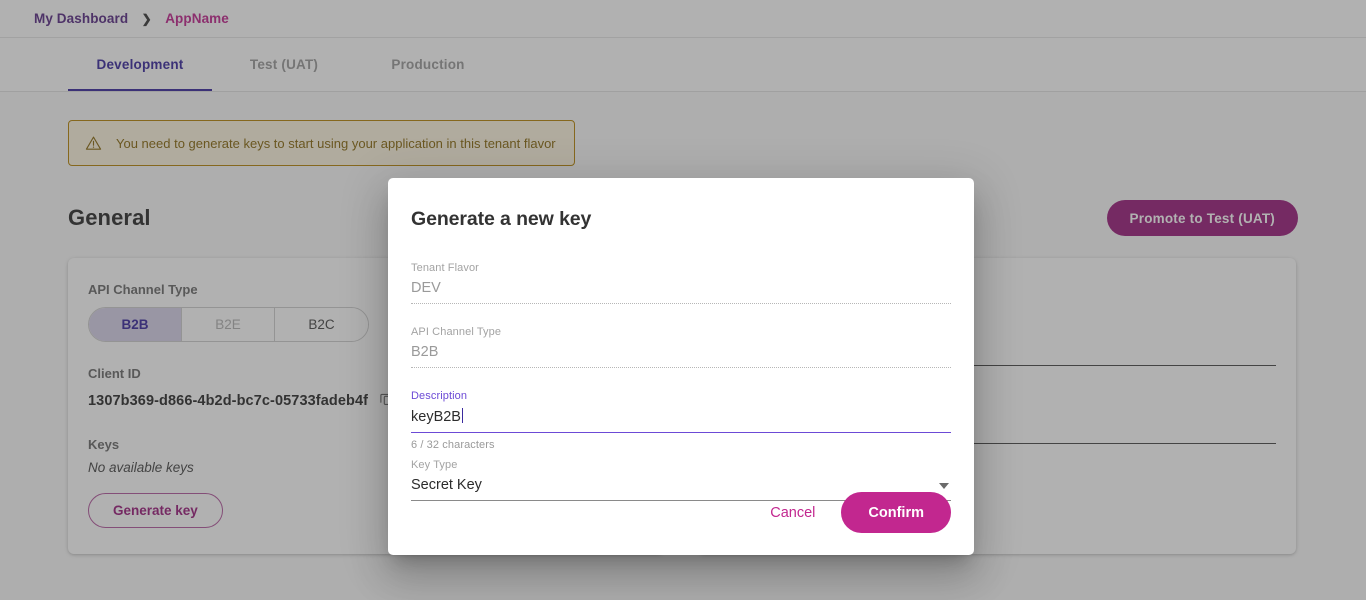 Image resolution: width=1366 pixels, height=600 pixels. What do you see at coordinates (896, 512) in the screenshot?
I see `confirm-button: Confirm` at bounding box center [896, 512].